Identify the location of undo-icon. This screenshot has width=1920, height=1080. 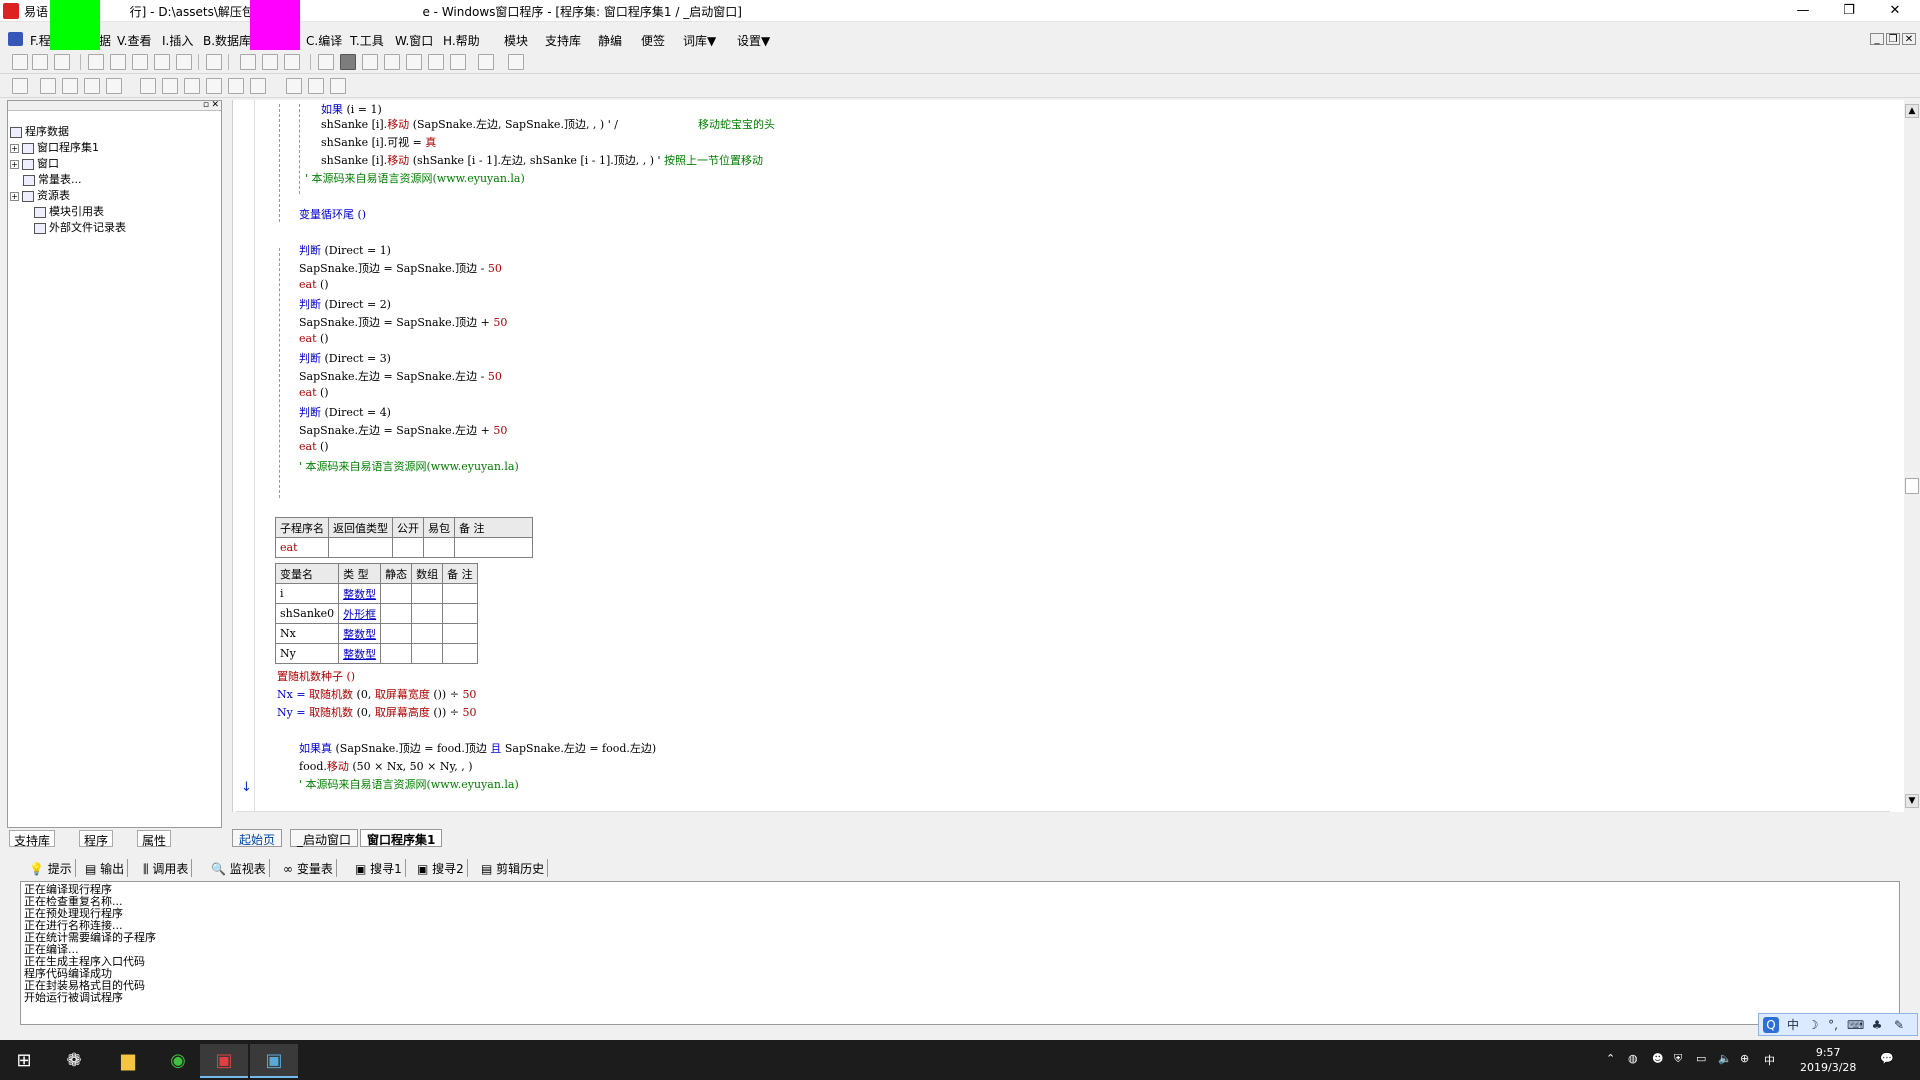
(184, 62).